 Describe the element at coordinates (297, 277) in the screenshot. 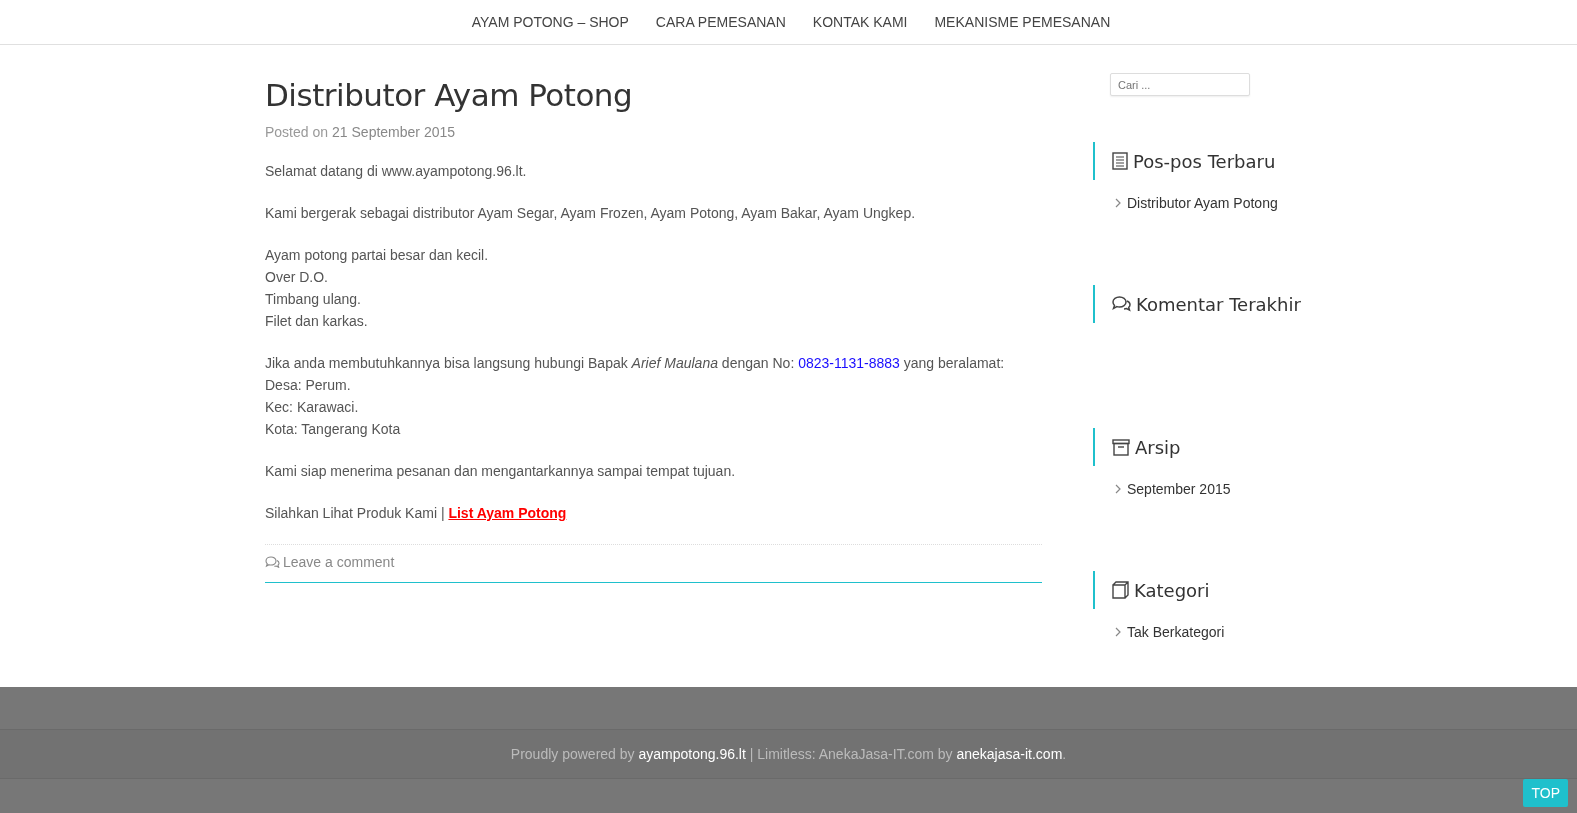

I see `body-text: Over D.O.` at that location.